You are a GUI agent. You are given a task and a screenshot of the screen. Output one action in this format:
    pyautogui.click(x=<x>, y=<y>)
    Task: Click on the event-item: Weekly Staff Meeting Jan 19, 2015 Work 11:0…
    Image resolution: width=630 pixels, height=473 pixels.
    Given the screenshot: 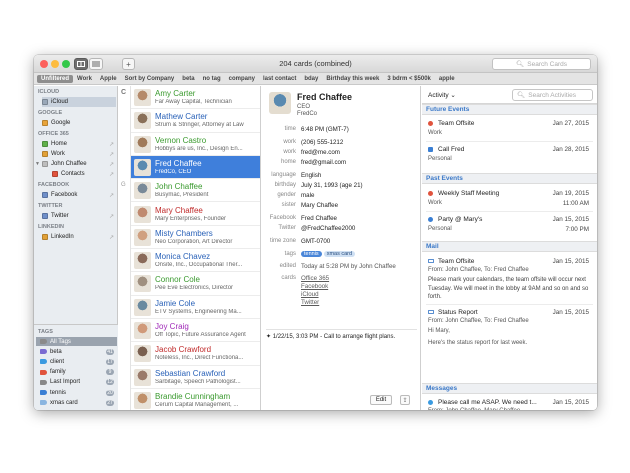 What is the action you would take?
    pyautogui.click(x=509, y=201)
    